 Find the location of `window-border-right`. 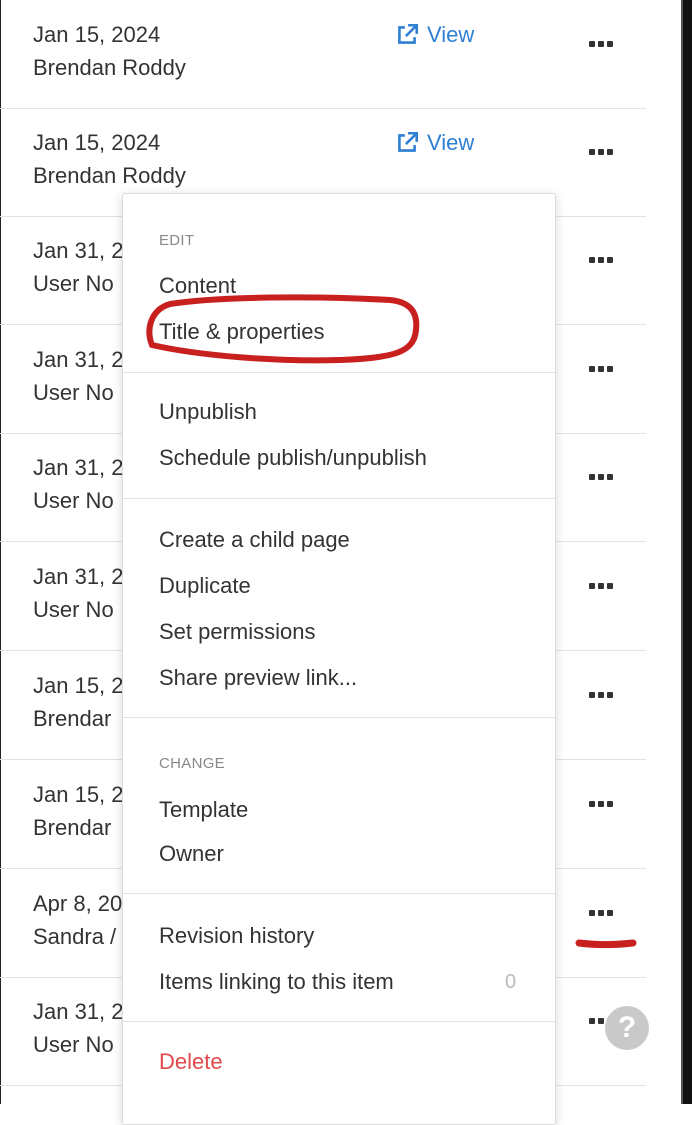

window-border-right is located at coordinates (687, 552).